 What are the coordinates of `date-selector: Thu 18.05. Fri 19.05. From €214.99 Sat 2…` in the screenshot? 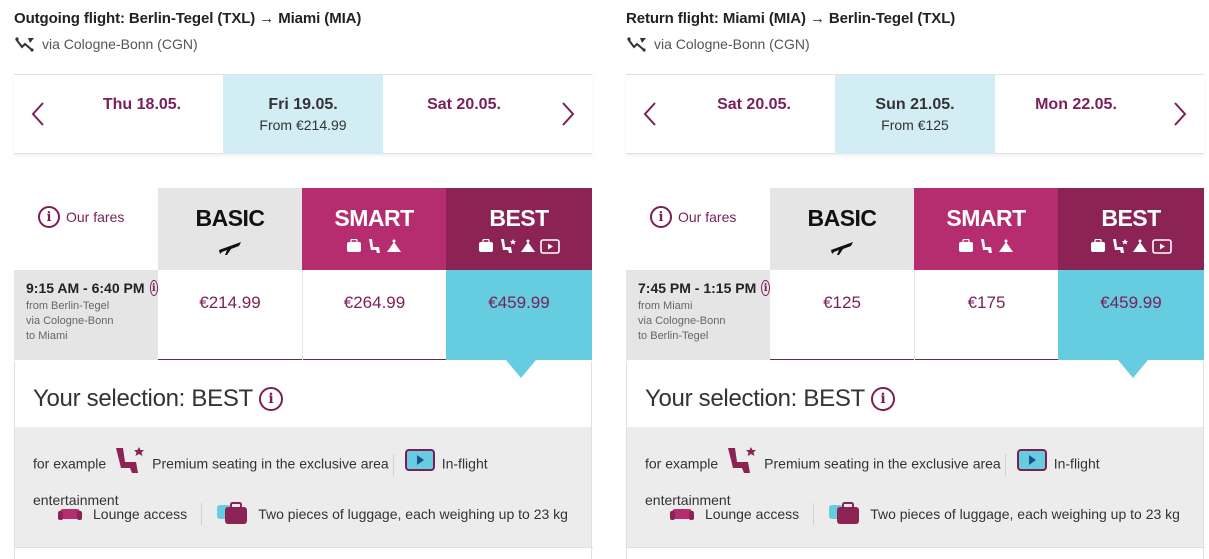 It's located at (303, 114).